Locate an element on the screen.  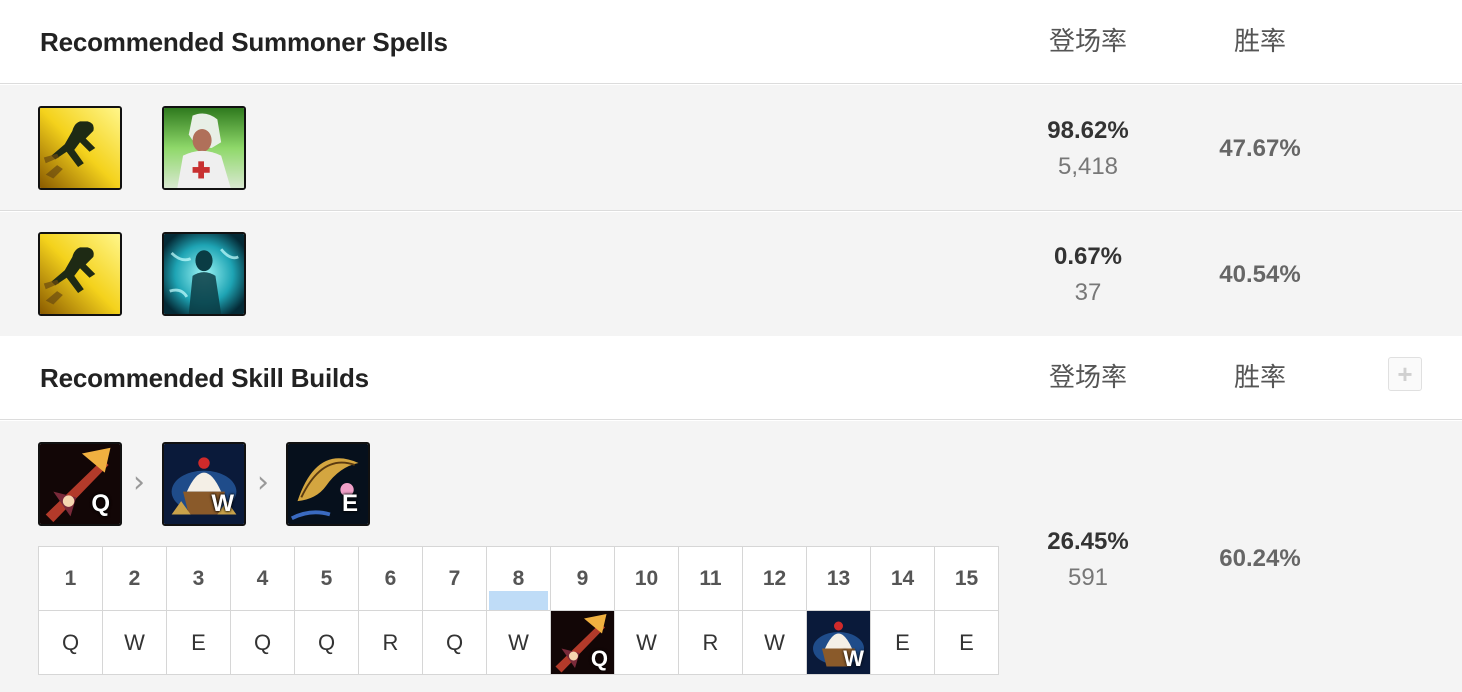
level-cell: 11 is located at coordinates (710, 578).